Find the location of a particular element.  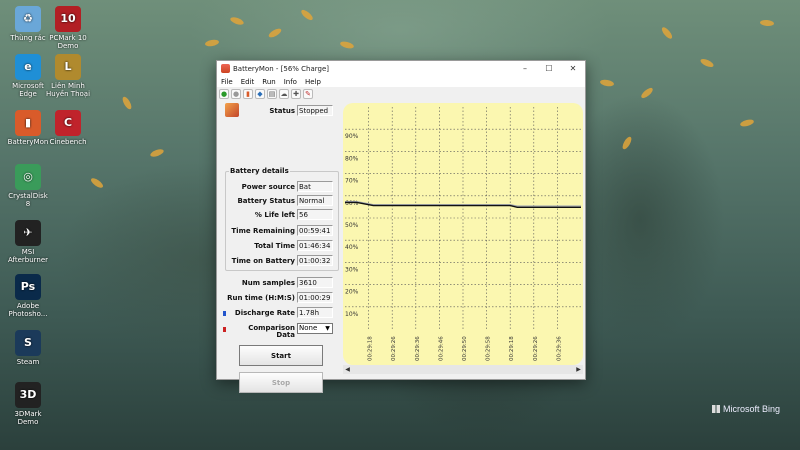

run-time-value: 01:00:29 is located at coordinates (315, 297).